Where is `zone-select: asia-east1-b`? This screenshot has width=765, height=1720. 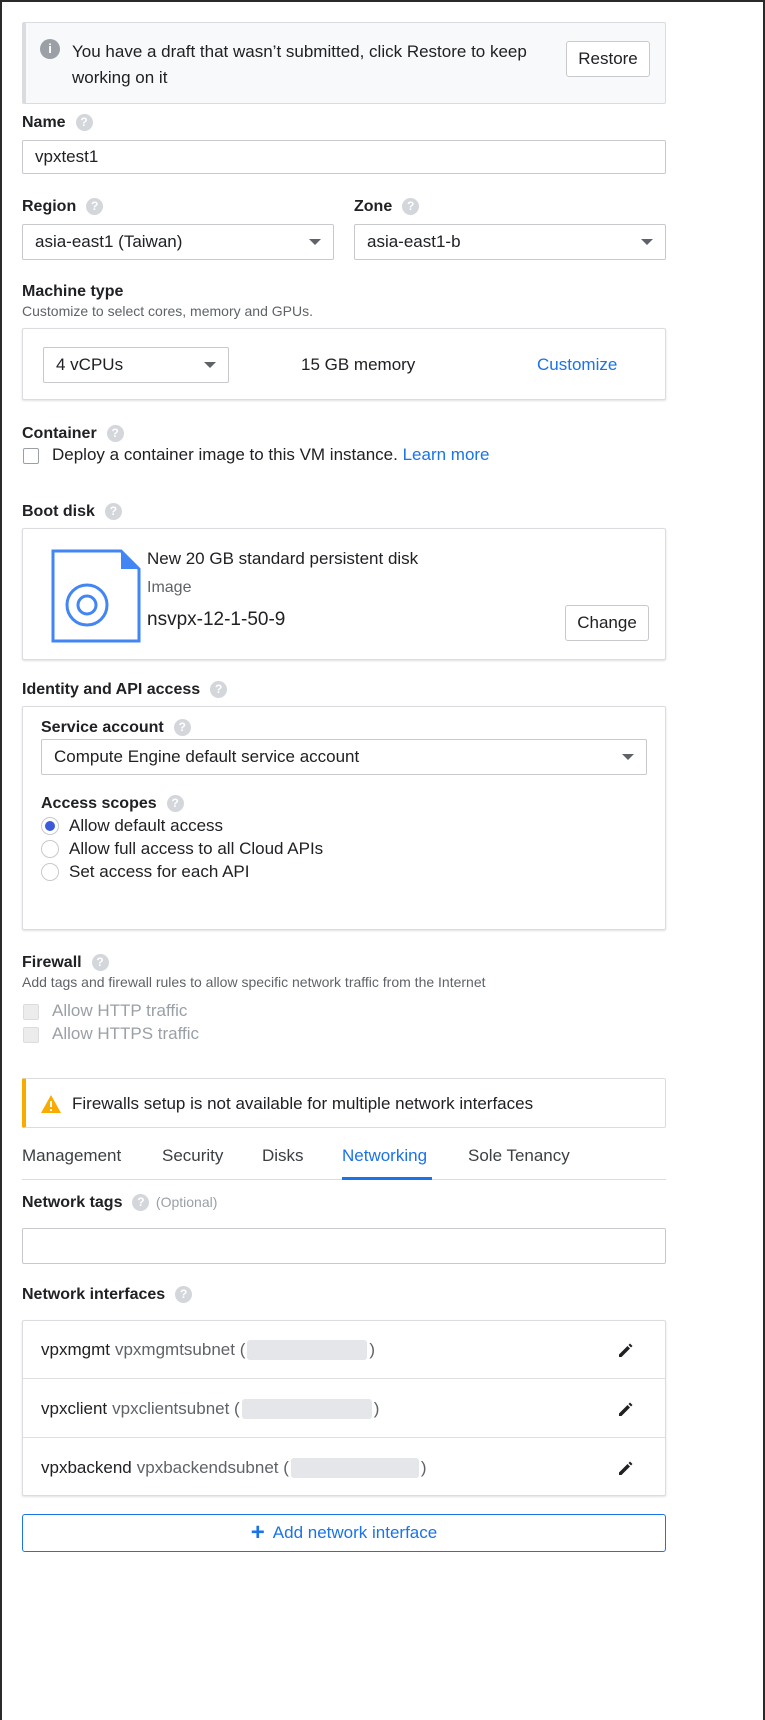
zone-select: asia-east1-b is located at coordinates (510, 242).